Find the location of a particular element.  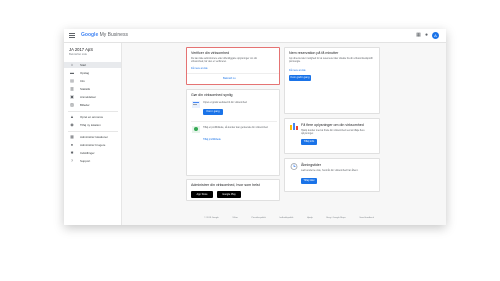

footer-link-terms: Vilkår is located at coordinates (234, 218).